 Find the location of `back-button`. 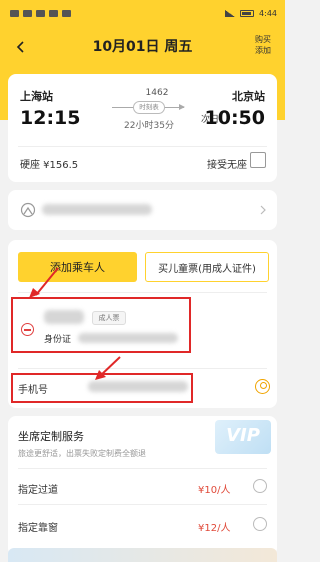

back-button is located at coordinates (21, 47).